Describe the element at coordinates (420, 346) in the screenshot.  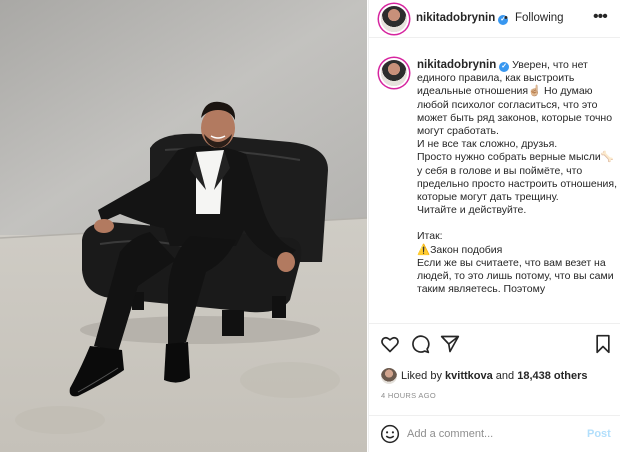
I see `comment-icon` at that location.